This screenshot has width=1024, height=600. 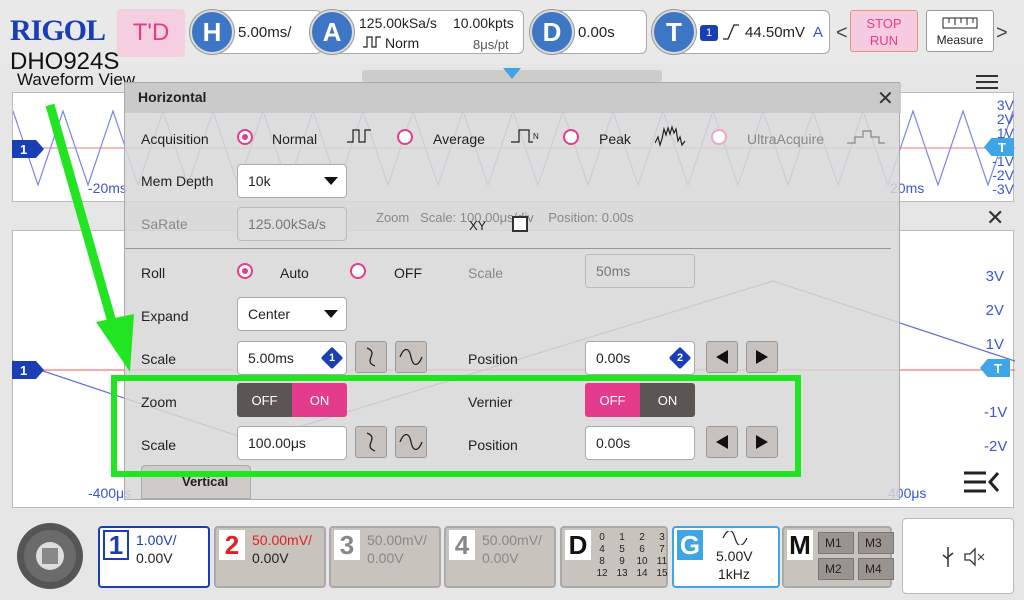 I want to click on math-channel-grid: M1 M3 M2 M4, so click(x=856, y=556).